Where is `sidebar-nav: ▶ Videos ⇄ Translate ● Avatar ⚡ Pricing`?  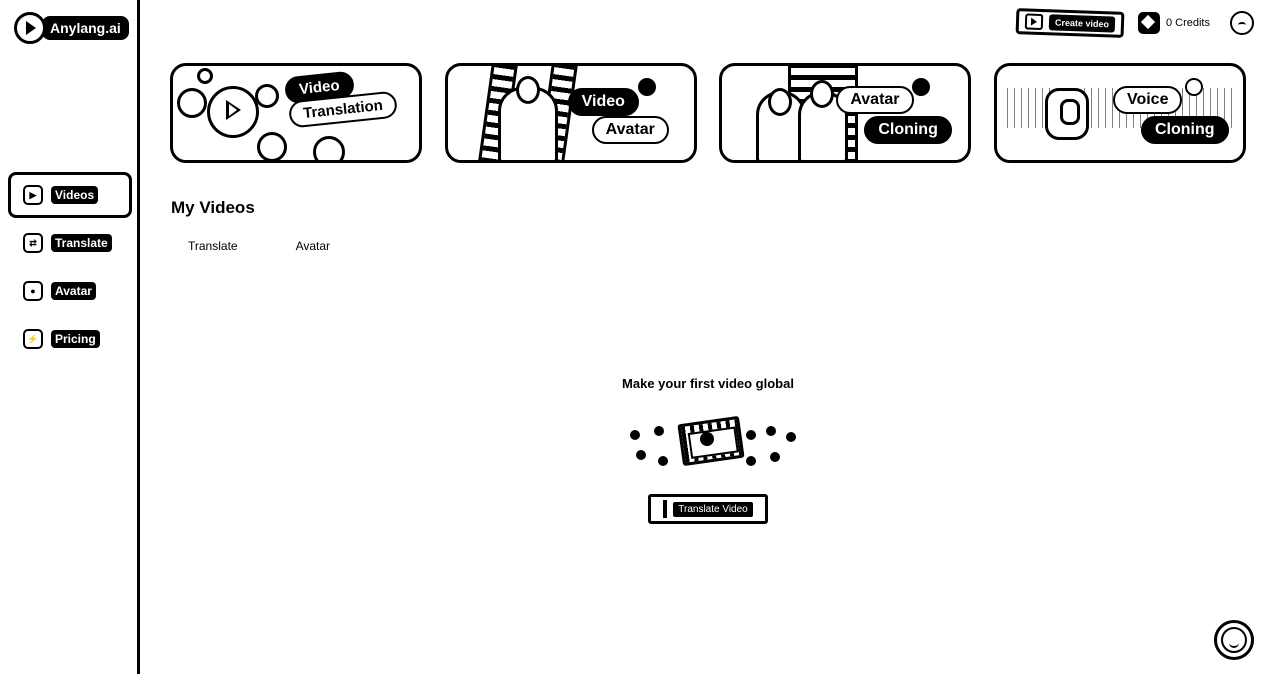 sidebar-nav: ▶ Videos ⇄ Translate ● Avatar ⚡ Pricing is located at coordinates (70, 268).